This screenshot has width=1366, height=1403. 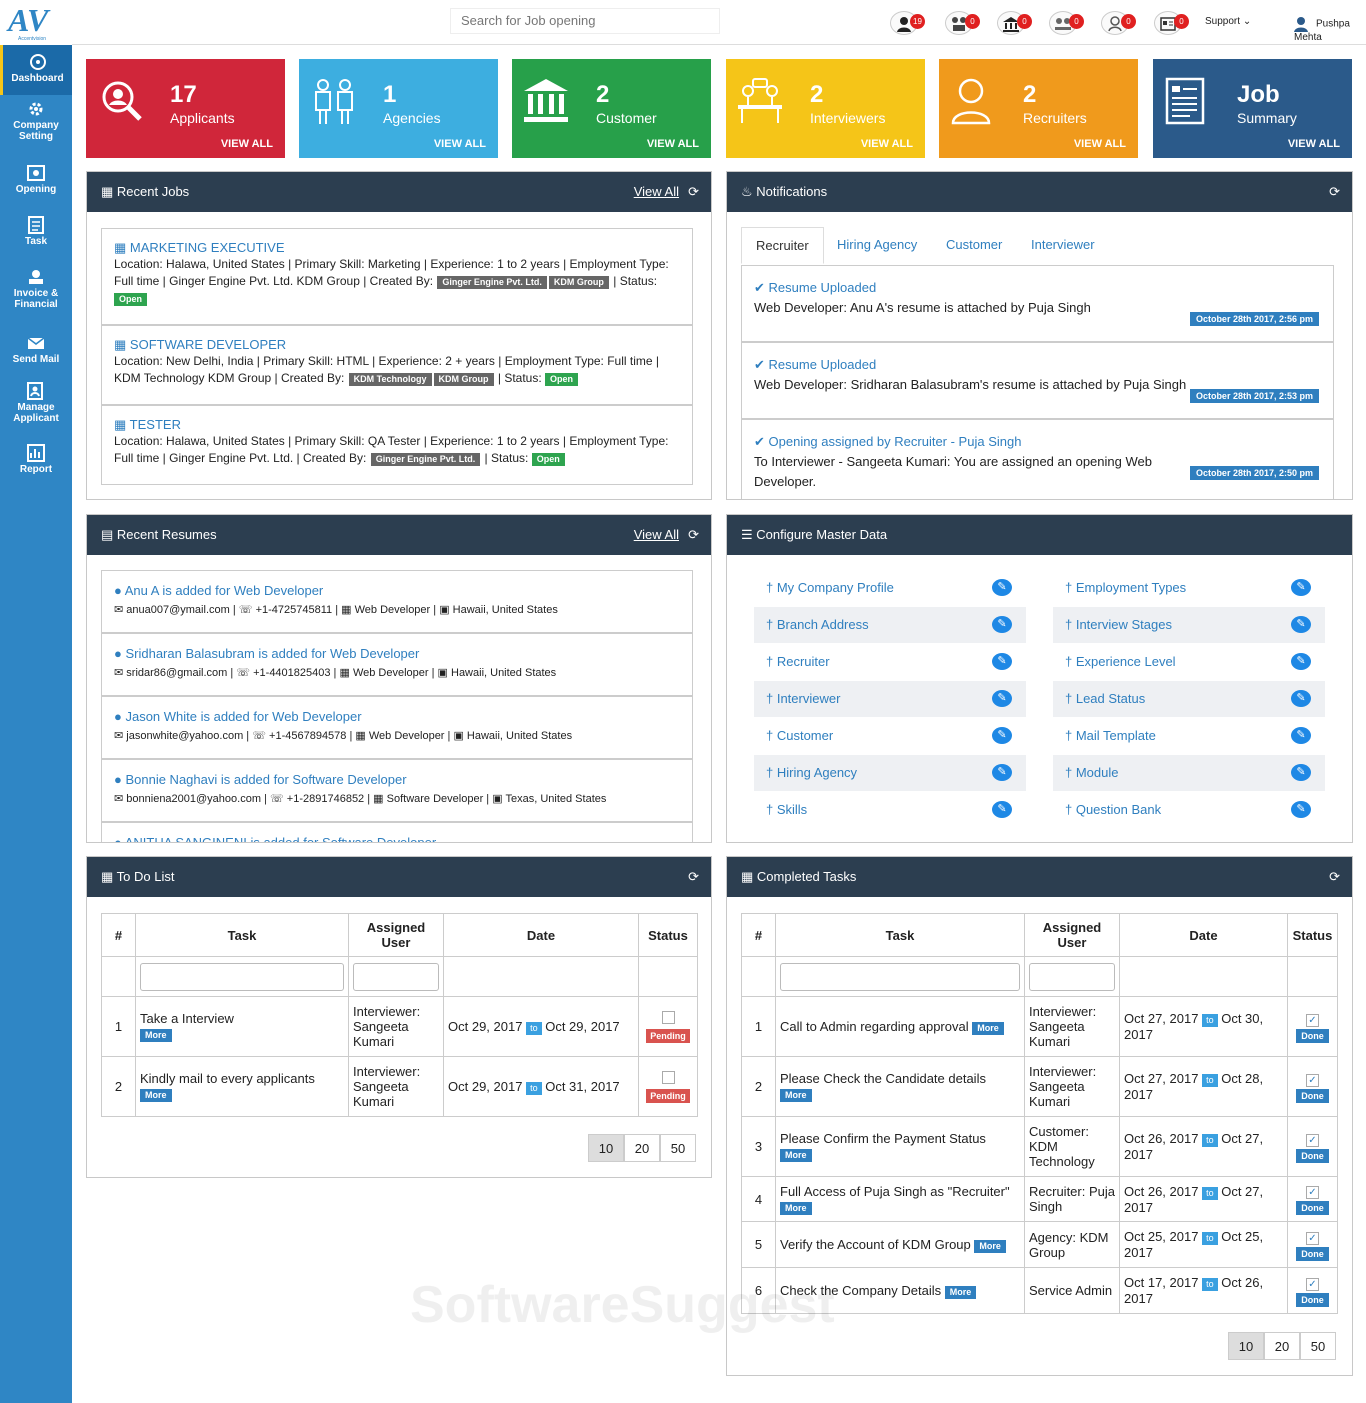 What do you see at coordinates (36, 352) in the screenshot?
I see `sidebar-item-send-mail: Send Mail` at bounding box center [36, 352].